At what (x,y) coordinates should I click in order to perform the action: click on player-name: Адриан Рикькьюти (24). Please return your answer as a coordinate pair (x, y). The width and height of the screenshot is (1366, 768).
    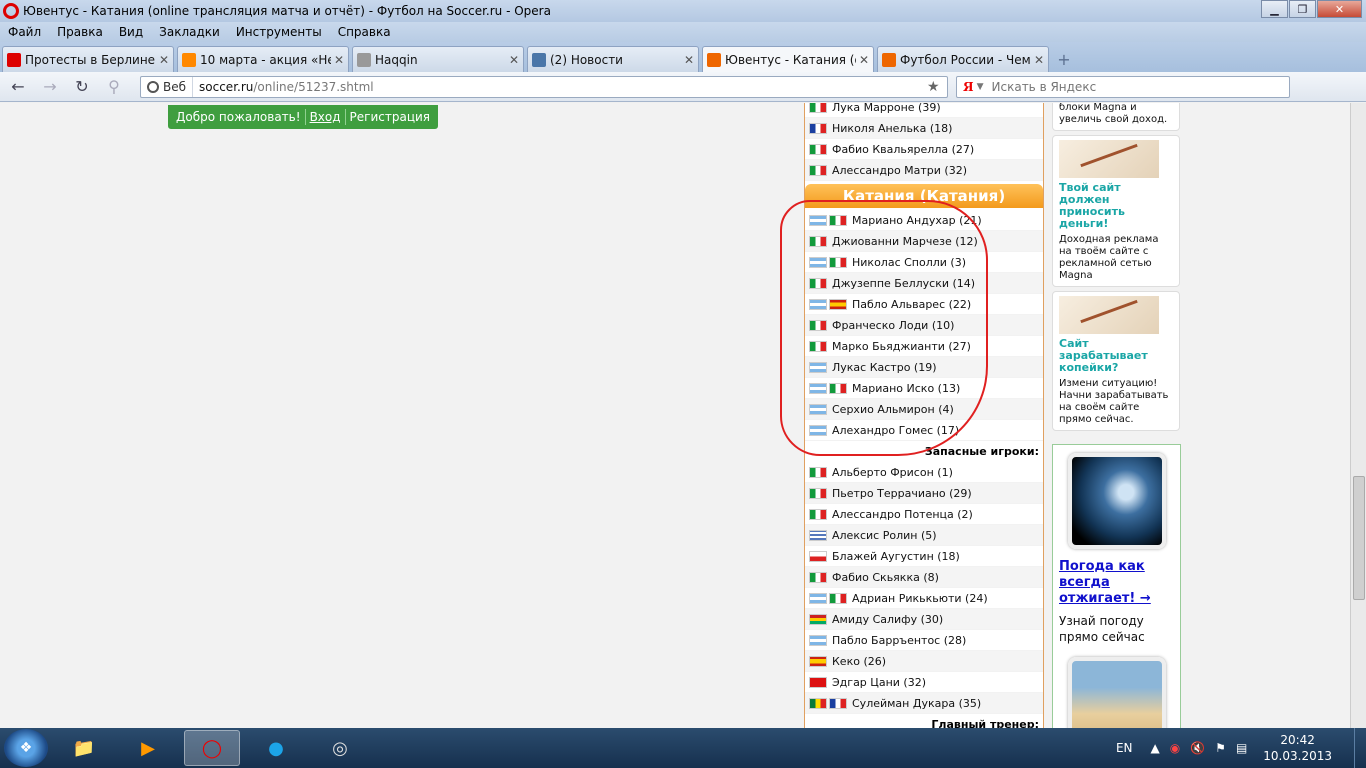
    Looking at the image, I should click on (920, 598).